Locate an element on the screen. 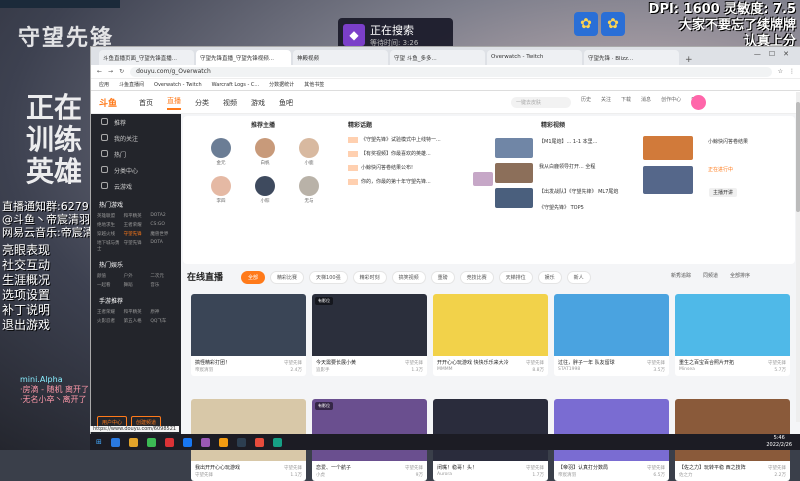 This screenshot has width=800, height=481. history-button: 历史 is located at coordinates (586, 99).